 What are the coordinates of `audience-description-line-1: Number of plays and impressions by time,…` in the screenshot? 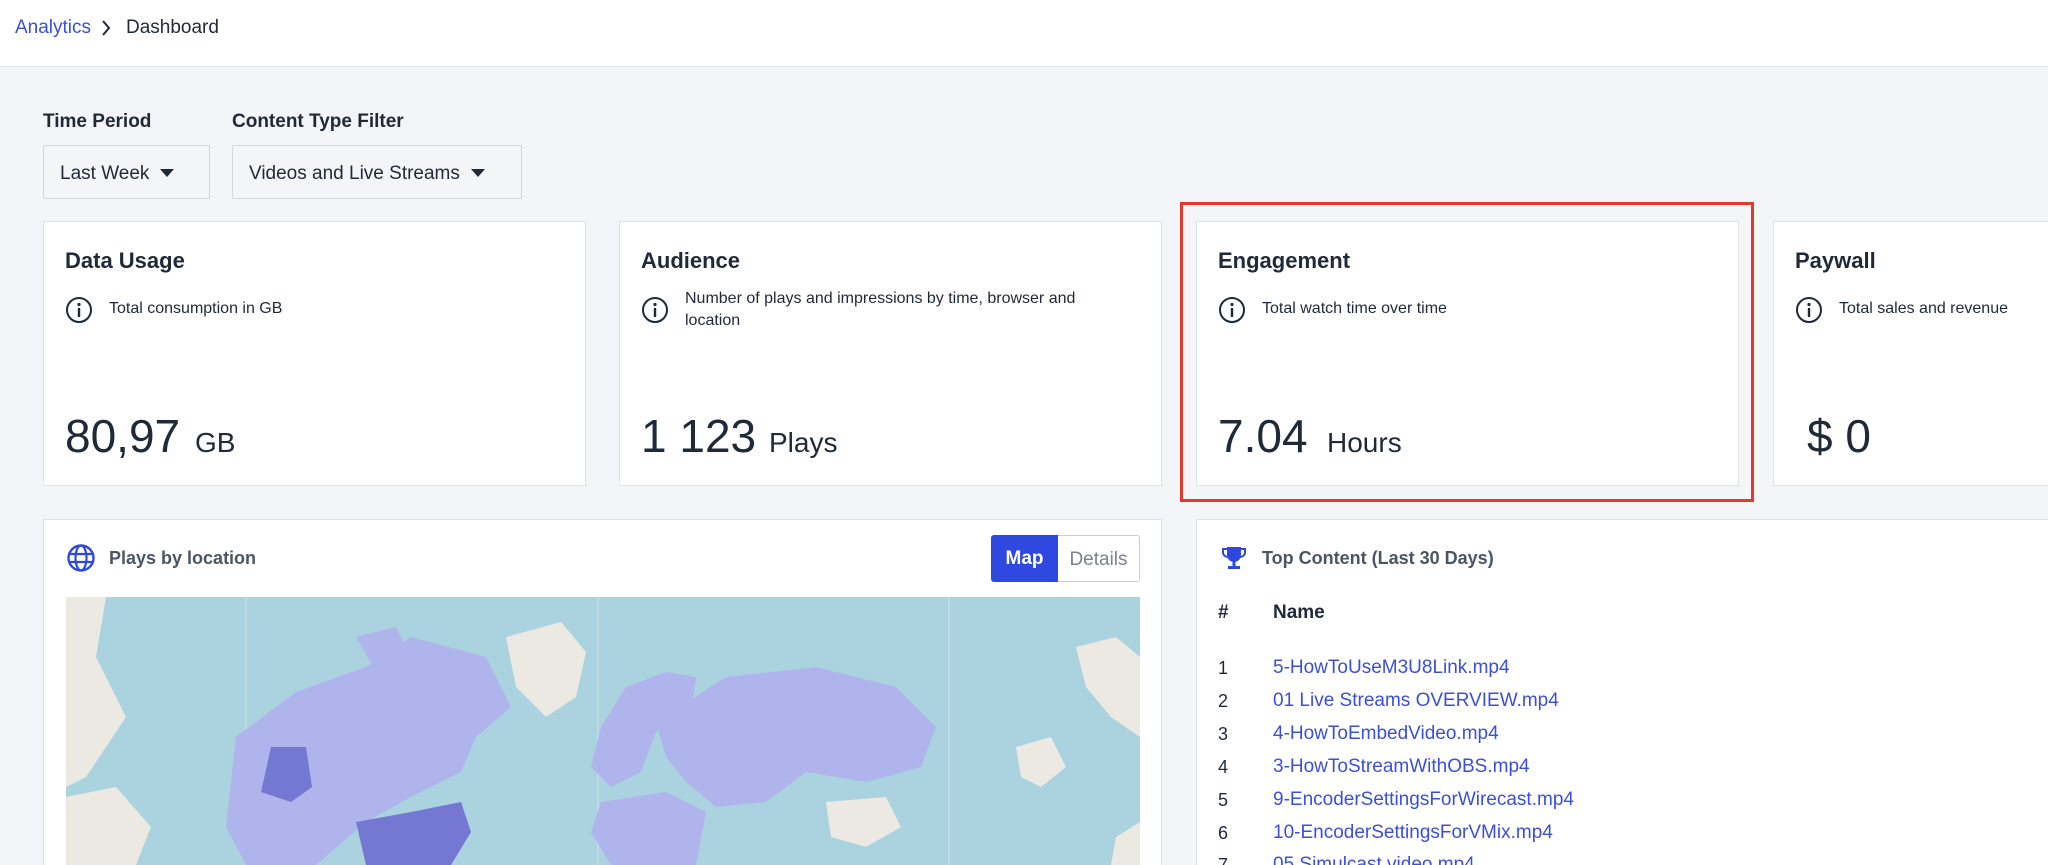 It's located at (880, 298).